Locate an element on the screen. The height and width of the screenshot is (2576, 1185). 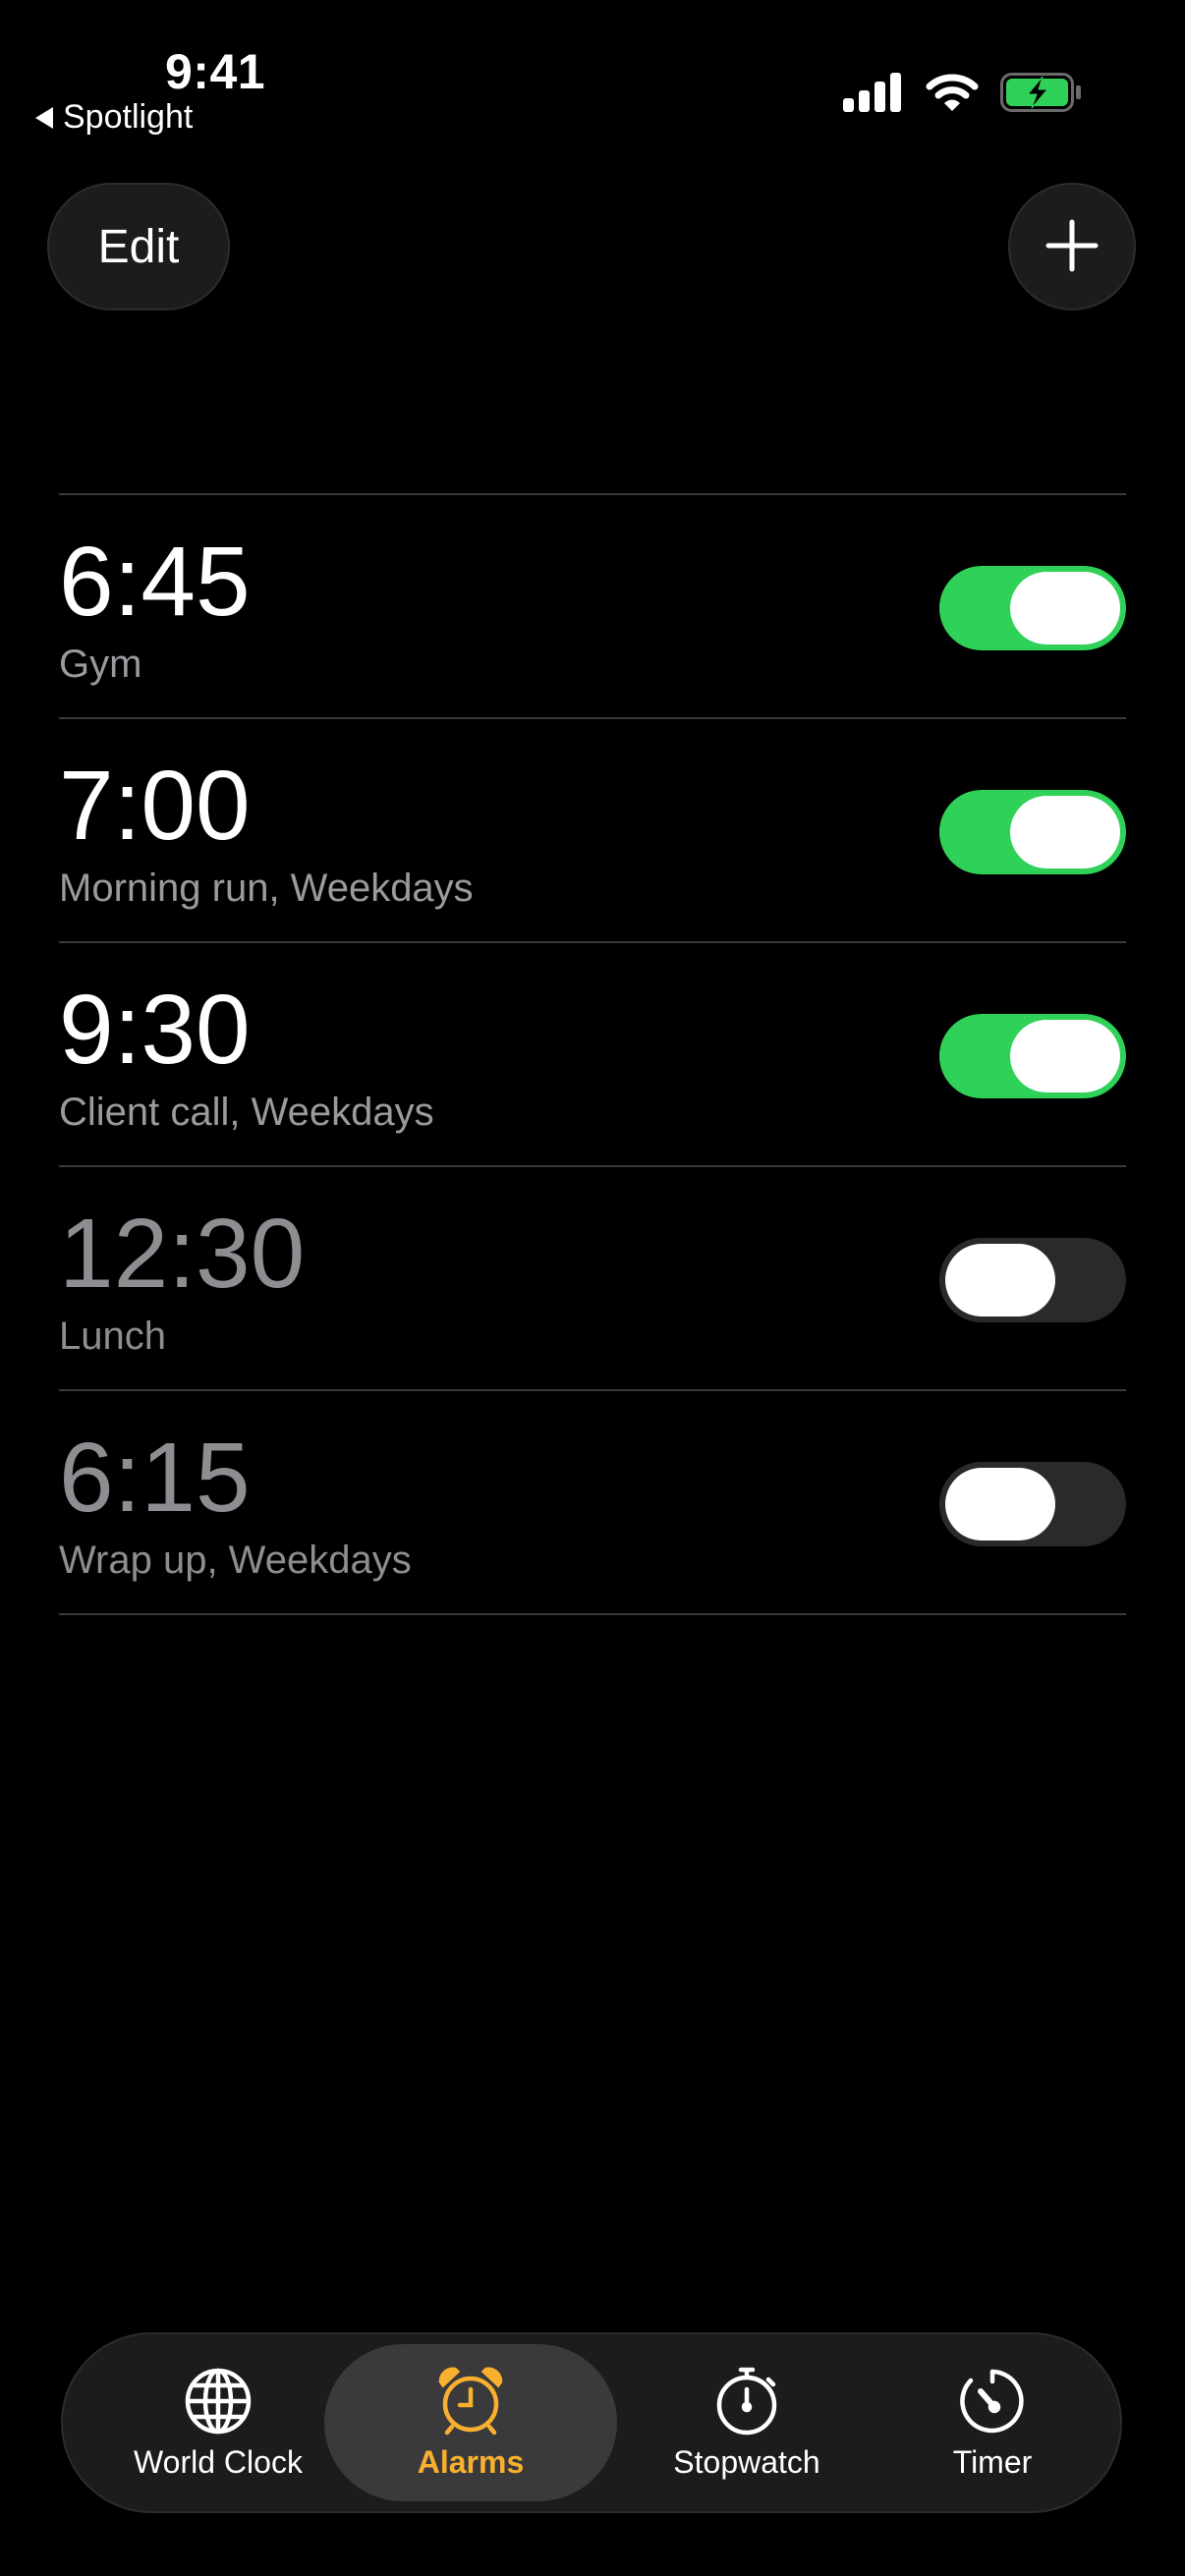
cellular-signal-icon is located at coordinates (874, 95).